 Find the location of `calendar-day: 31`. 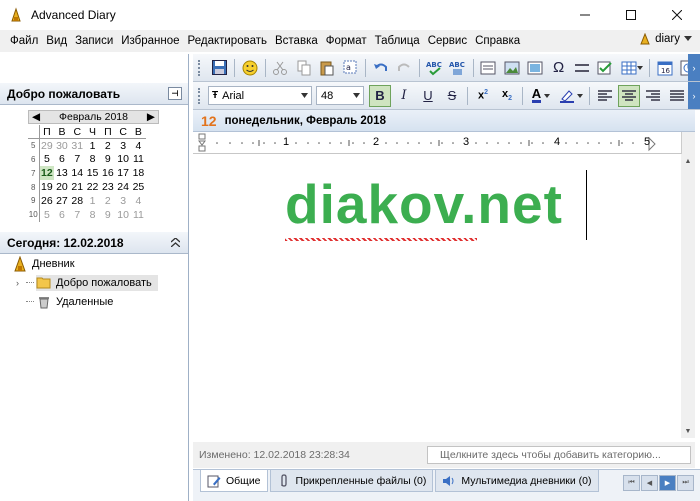

calendar-day: 31 is located at coordinates (77, 146).